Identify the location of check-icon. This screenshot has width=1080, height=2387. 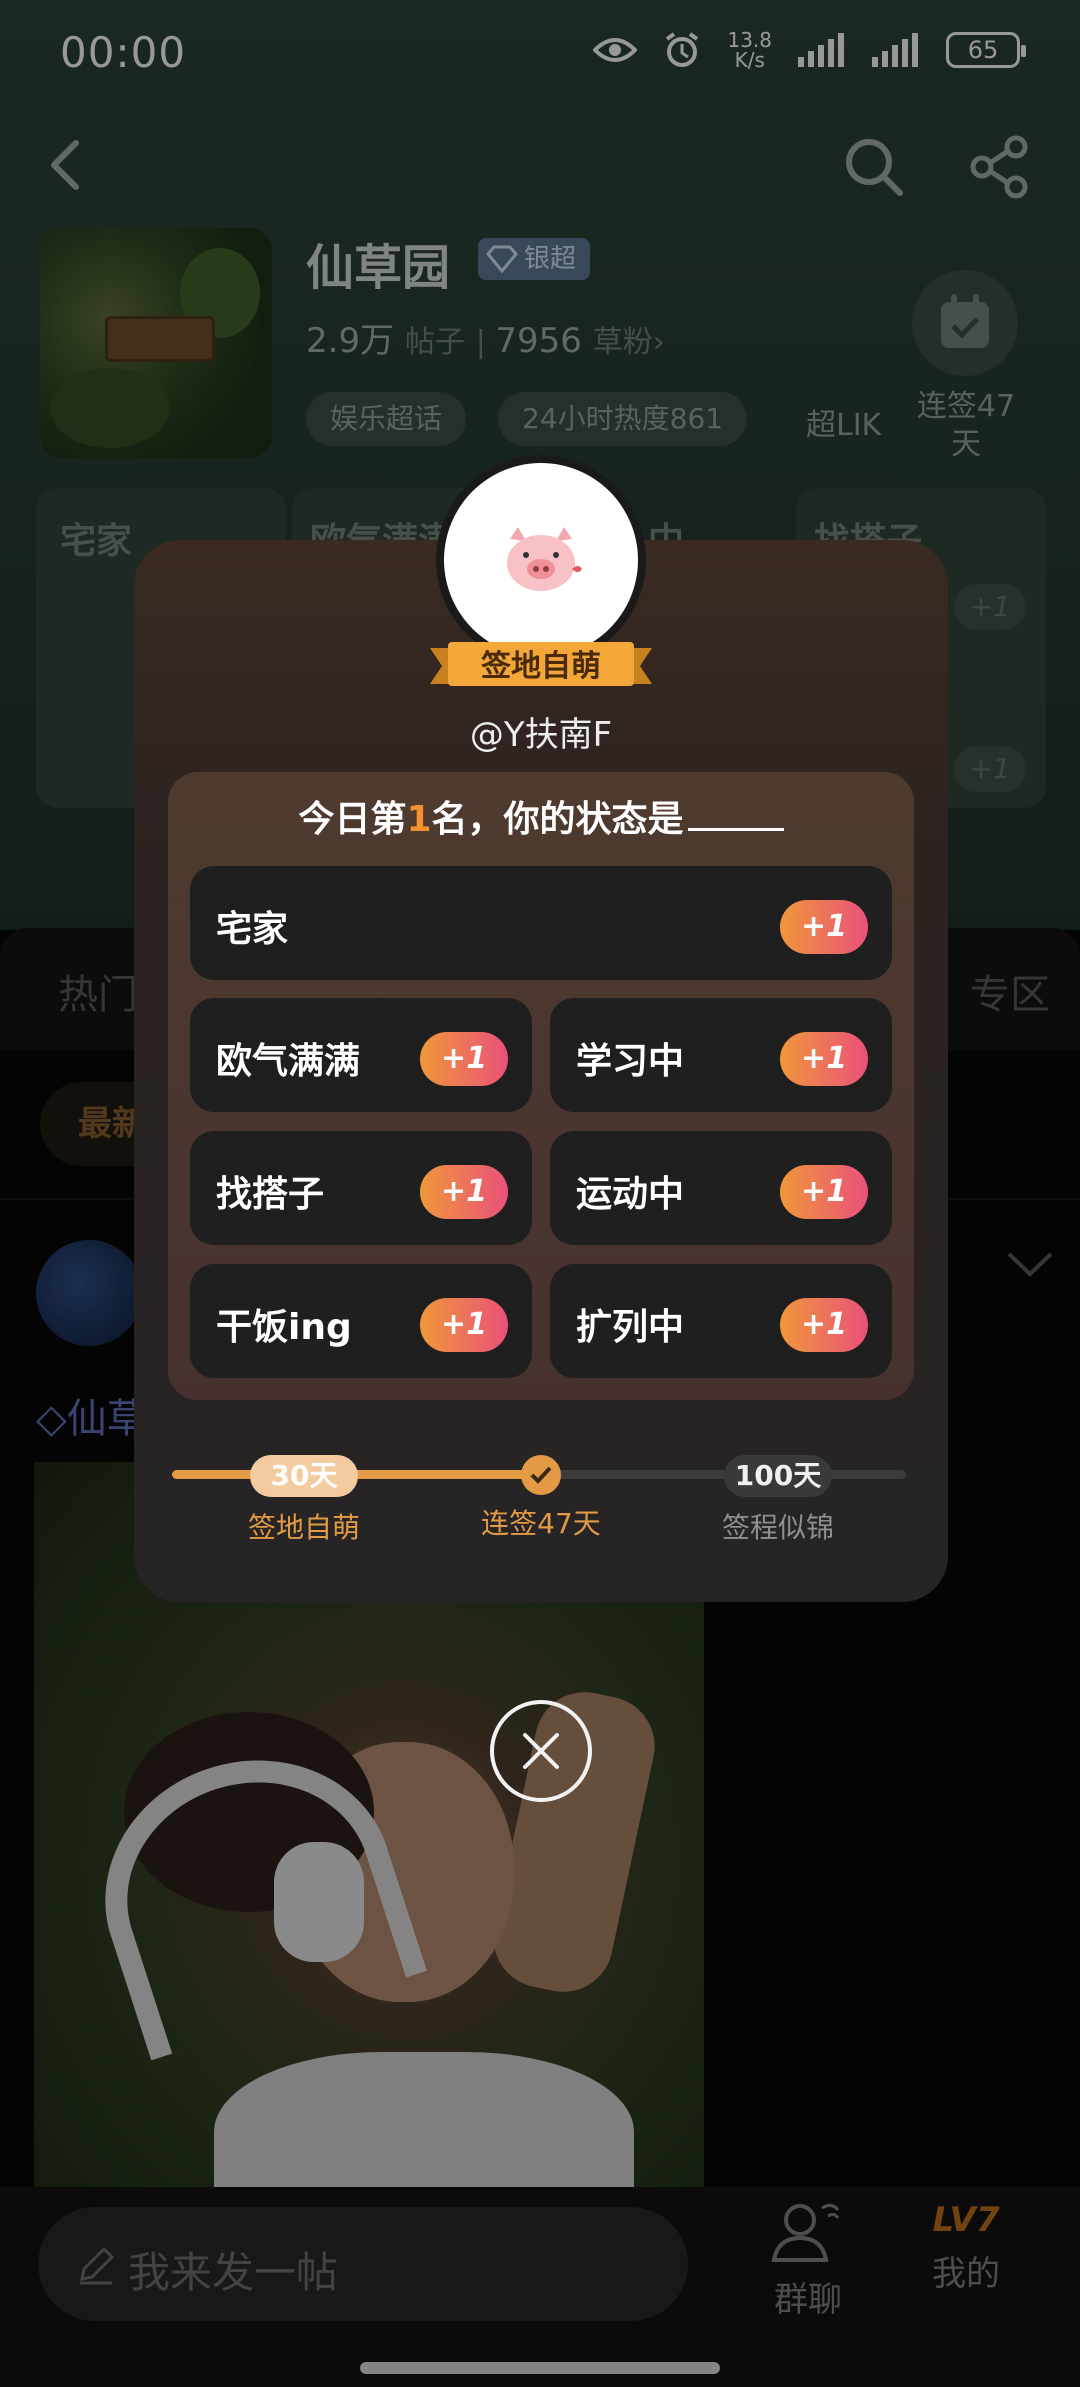
(541, 1475).